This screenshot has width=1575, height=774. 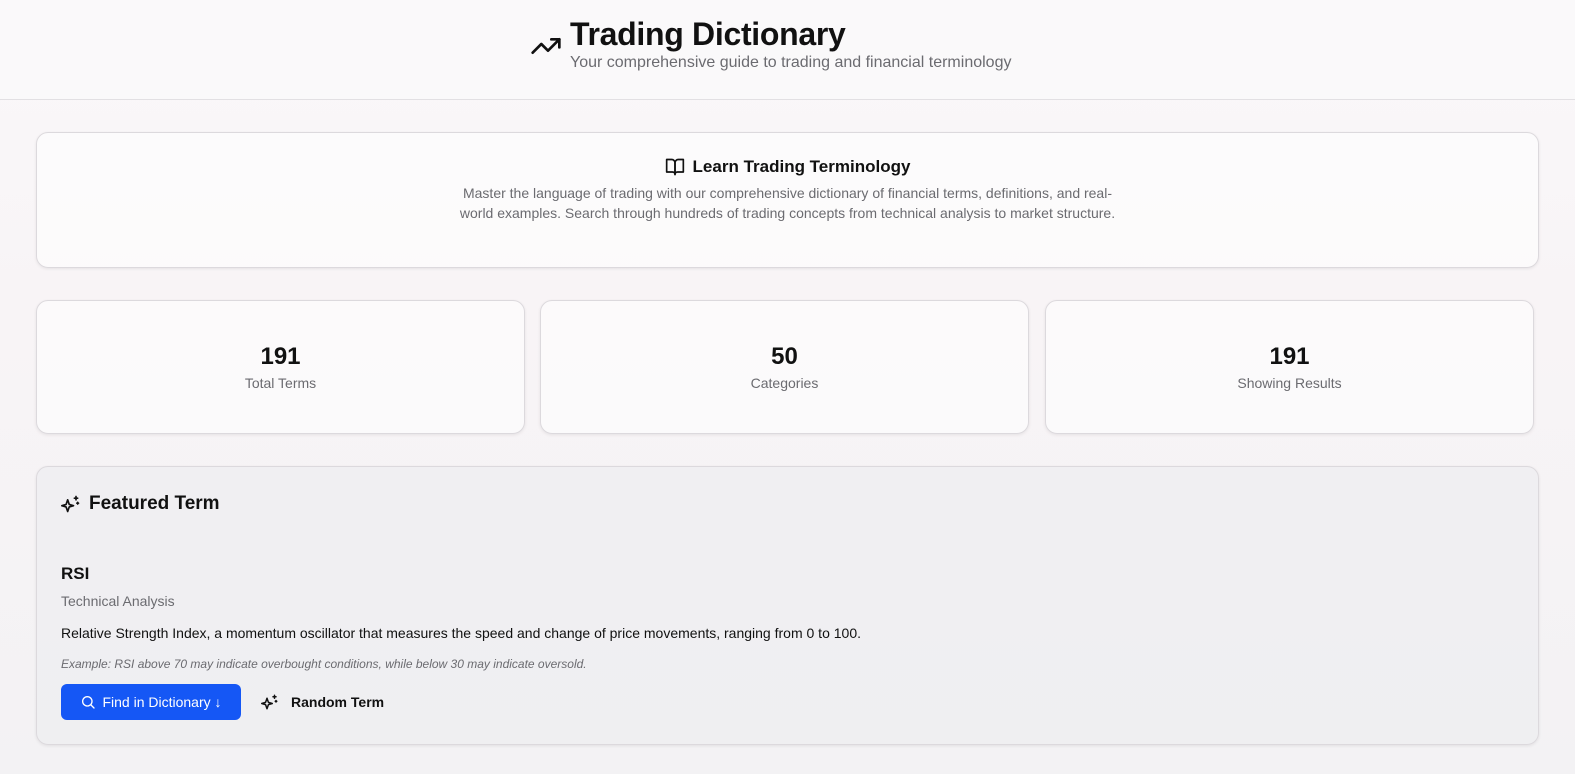 I want to click on random-button-label: Random Term, so click(x=338, y=702).